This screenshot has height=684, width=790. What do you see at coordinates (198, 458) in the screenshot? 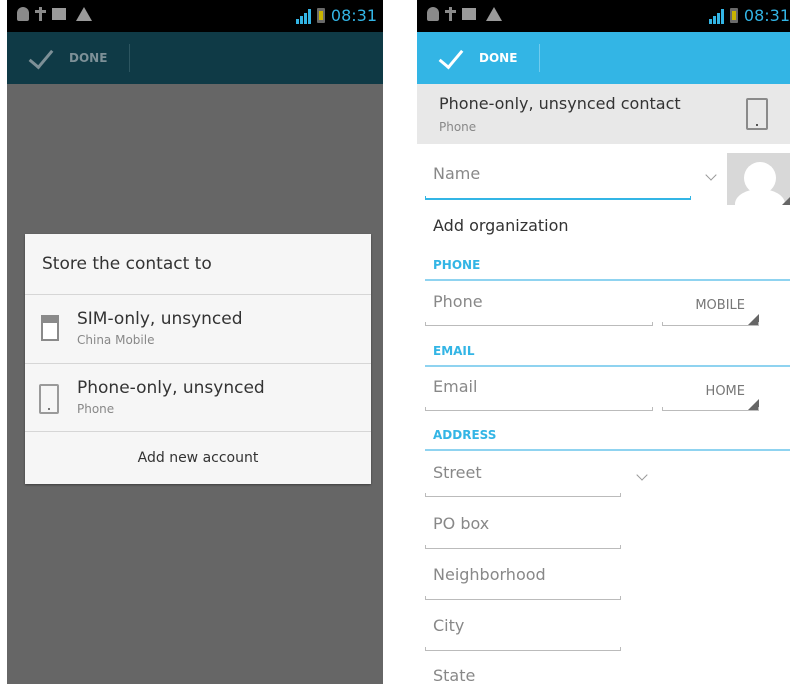
I see `add-new-account-button: Add new account` at bounding box center [198, 458].